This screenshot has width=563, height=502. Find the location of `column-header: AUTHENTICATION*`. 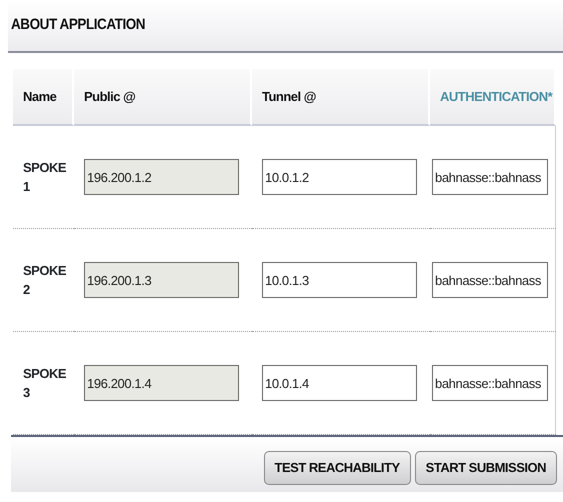

column-header: AUTHENTICATION* is located at coordinates (493, 97).